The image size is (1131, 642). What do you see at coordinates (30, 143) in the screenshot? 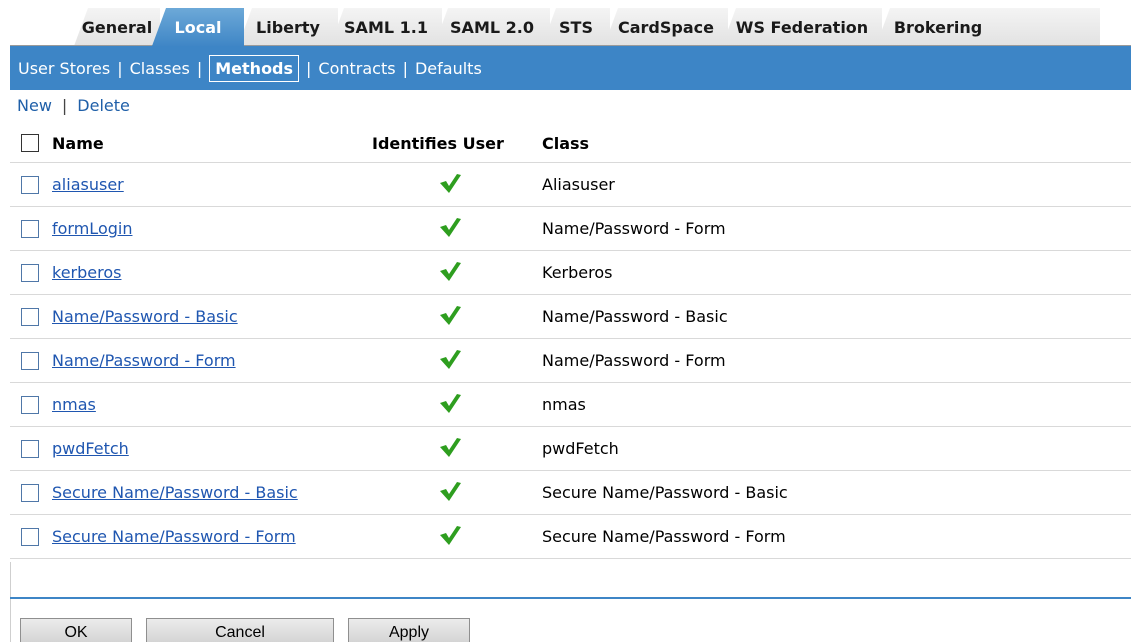
I see `select-all-checkbox` at bounding box center [30, 143].